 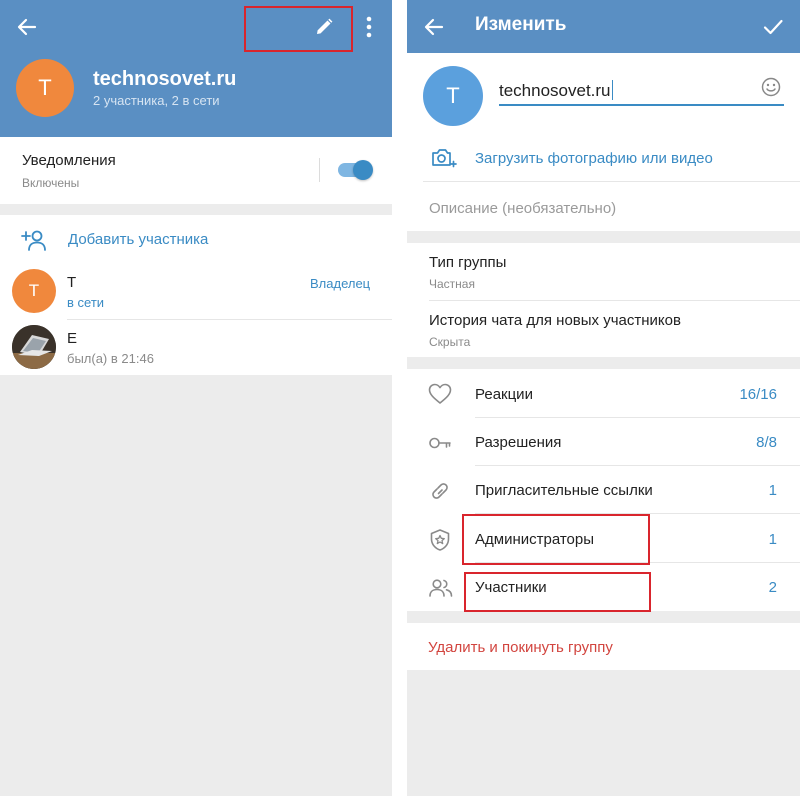 I want to click on text-caret, so click(x=612, y=90).